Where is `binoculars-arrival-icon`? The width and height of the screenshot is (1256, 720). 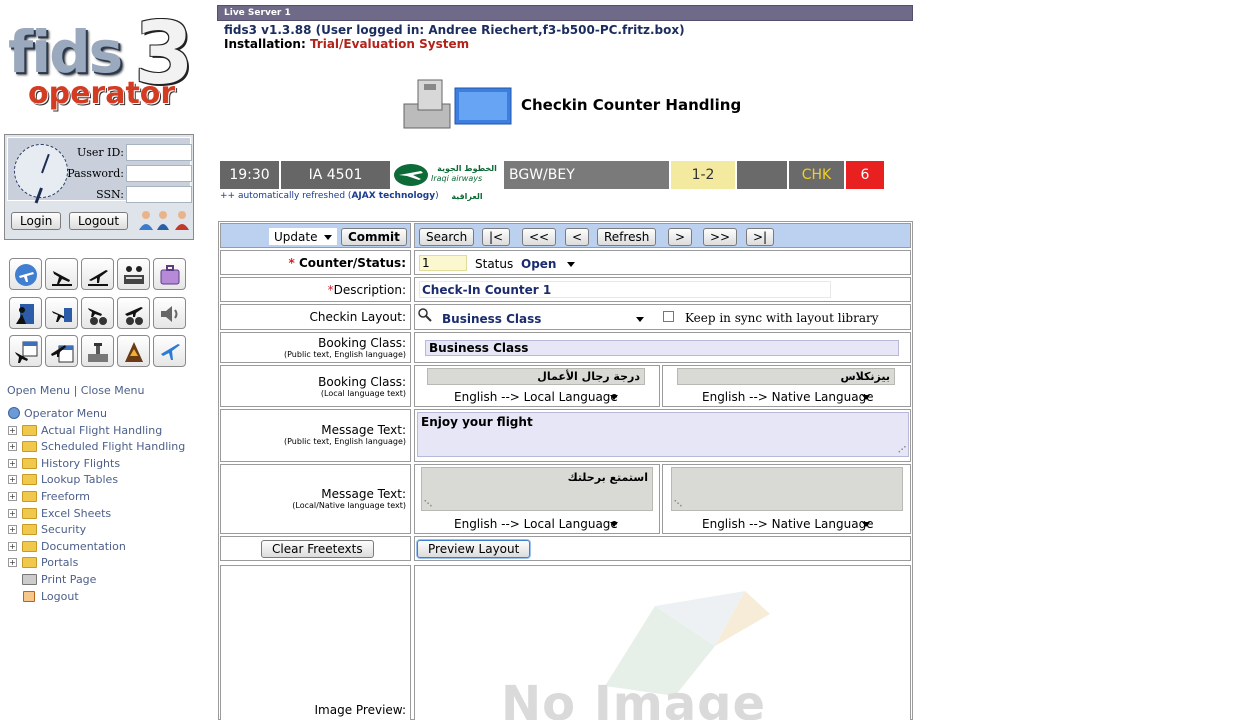 binoculars-arrival-icon is located at coordinates (97, 313).